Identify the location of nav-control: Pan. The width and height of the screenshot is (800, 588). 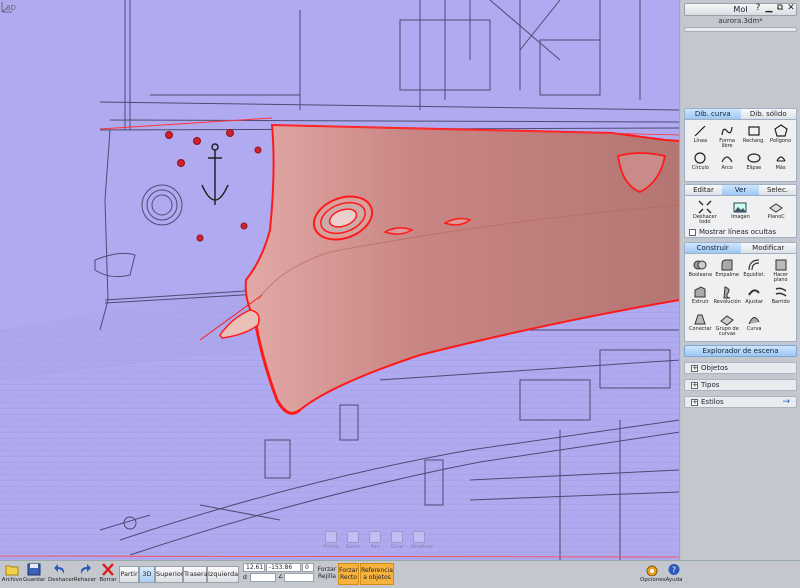
(375, 540).